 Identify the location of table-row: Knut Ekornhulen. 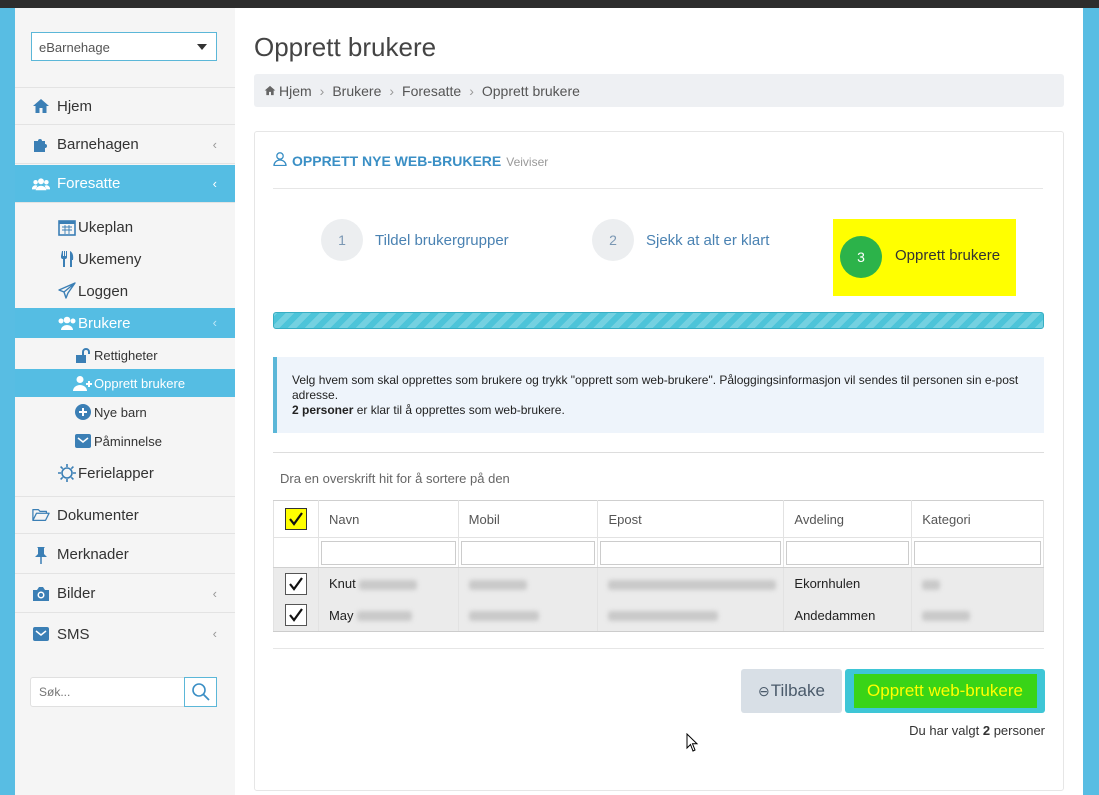
(658, 583).